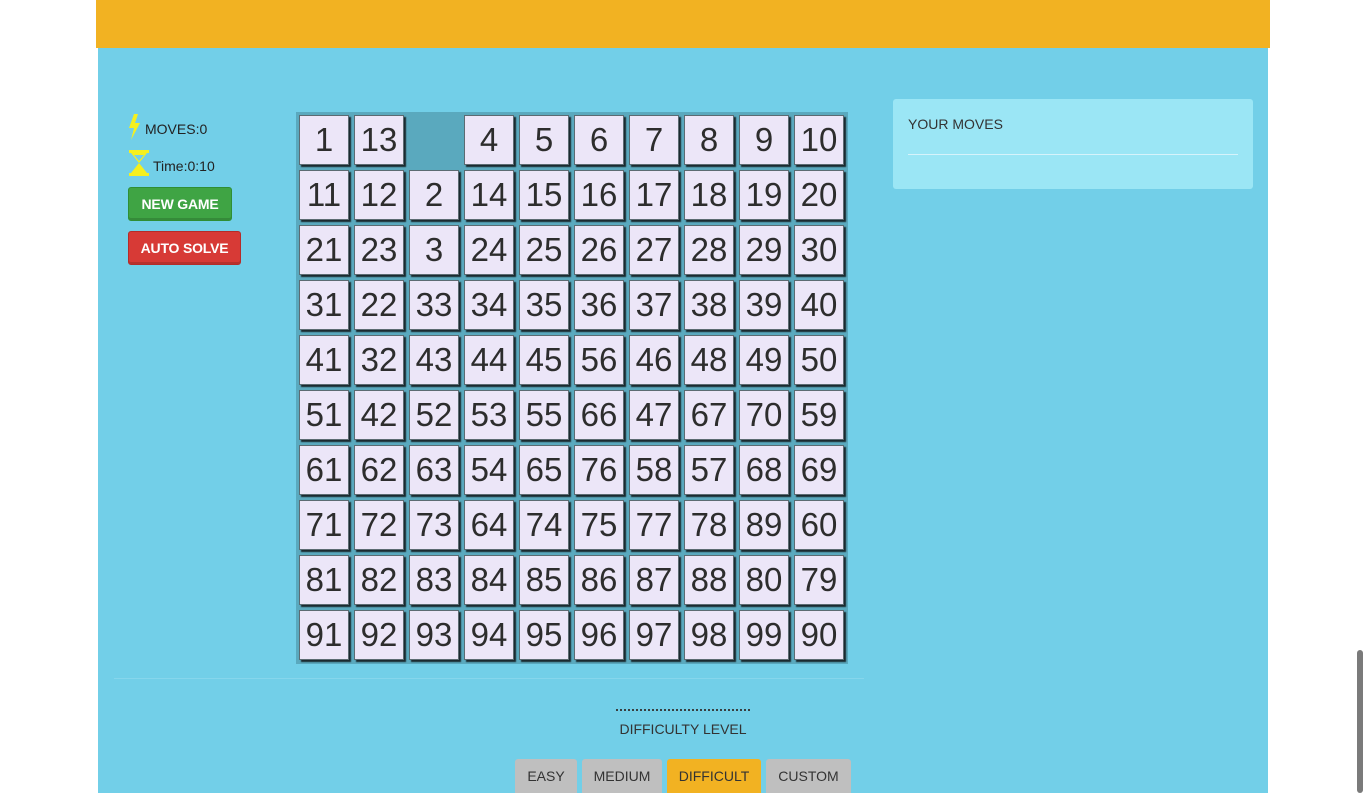  What do you see at coordinates (709, 140) in the screenshot?
I see `puzzle-tile: 8` at bounding box center [709, 140].